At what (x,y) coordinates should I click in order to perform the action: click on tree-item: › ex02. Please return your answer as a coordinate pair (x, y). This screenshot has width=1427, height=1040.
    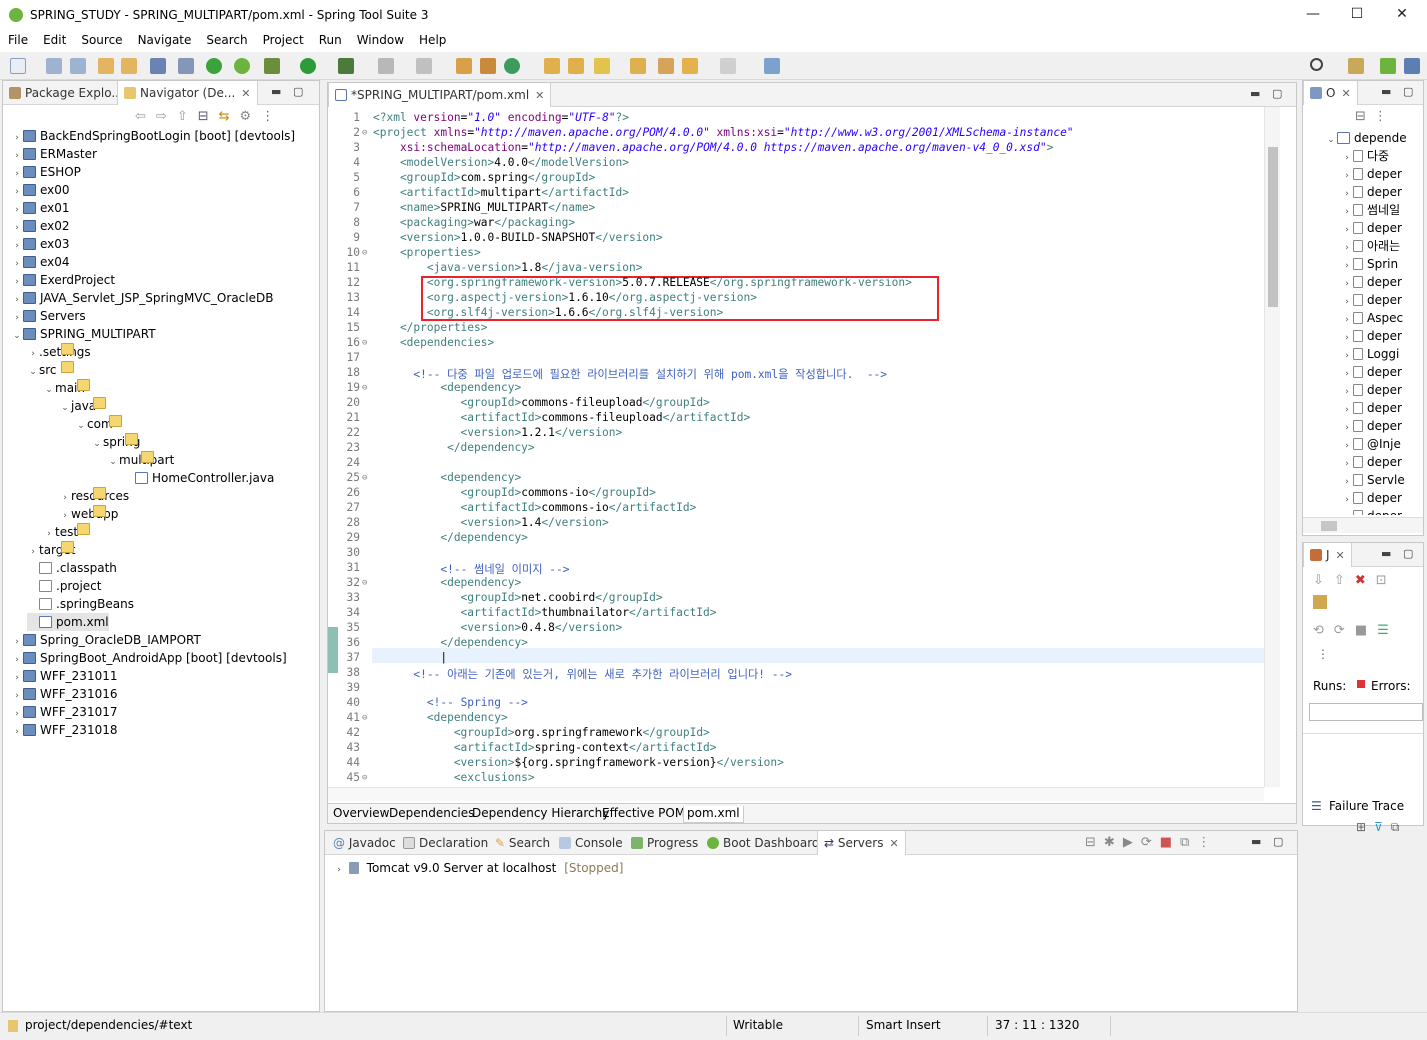
    Looking at the image, I should click on (40, 226).